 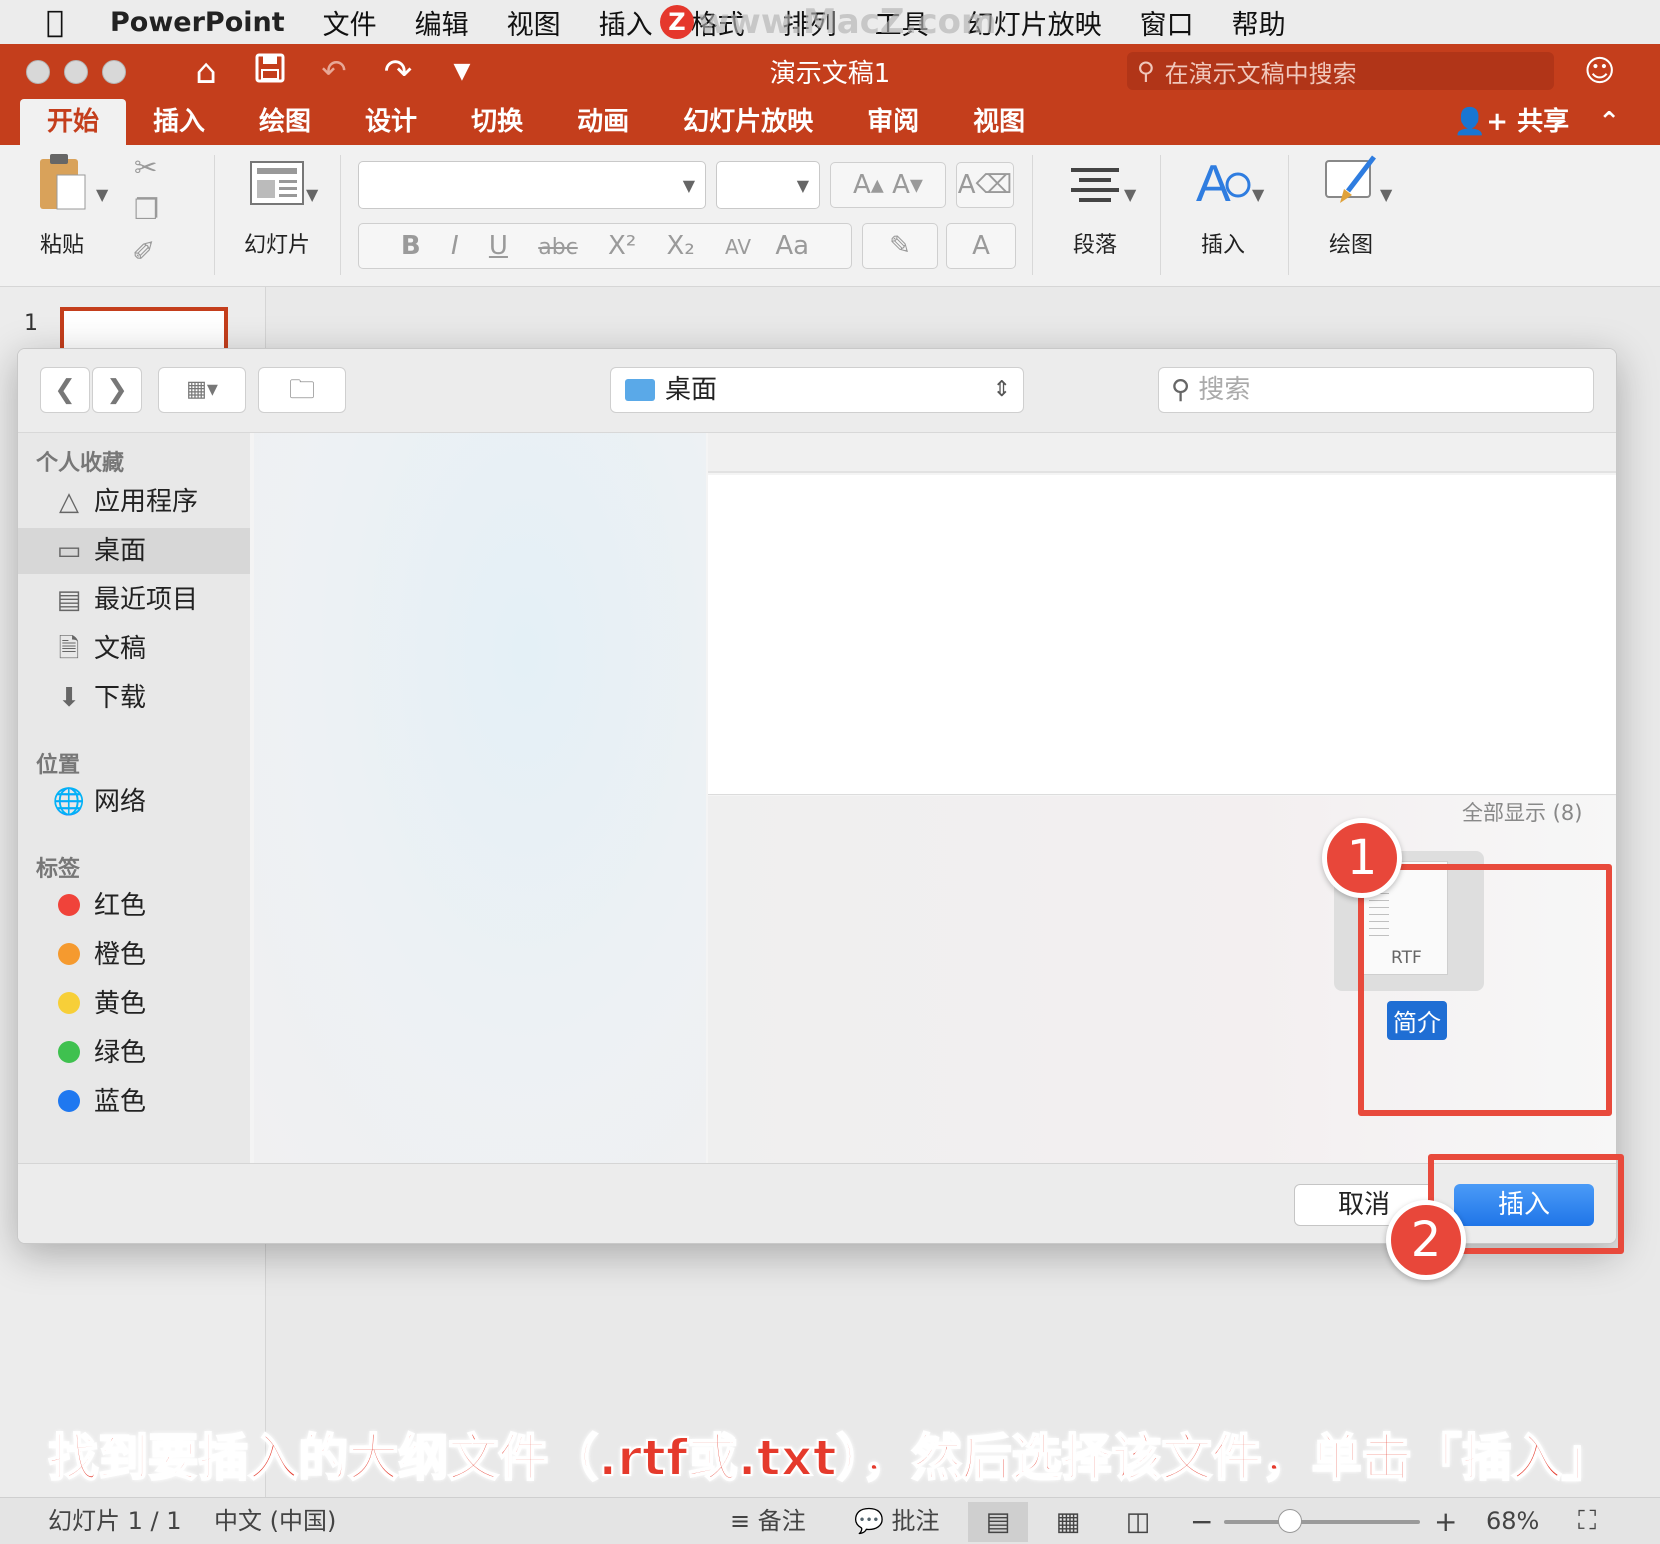 What do you see at coordinates (981, 246) in the screenshot?
I see `font-color-icon: A` at bounding box center [981, 246].